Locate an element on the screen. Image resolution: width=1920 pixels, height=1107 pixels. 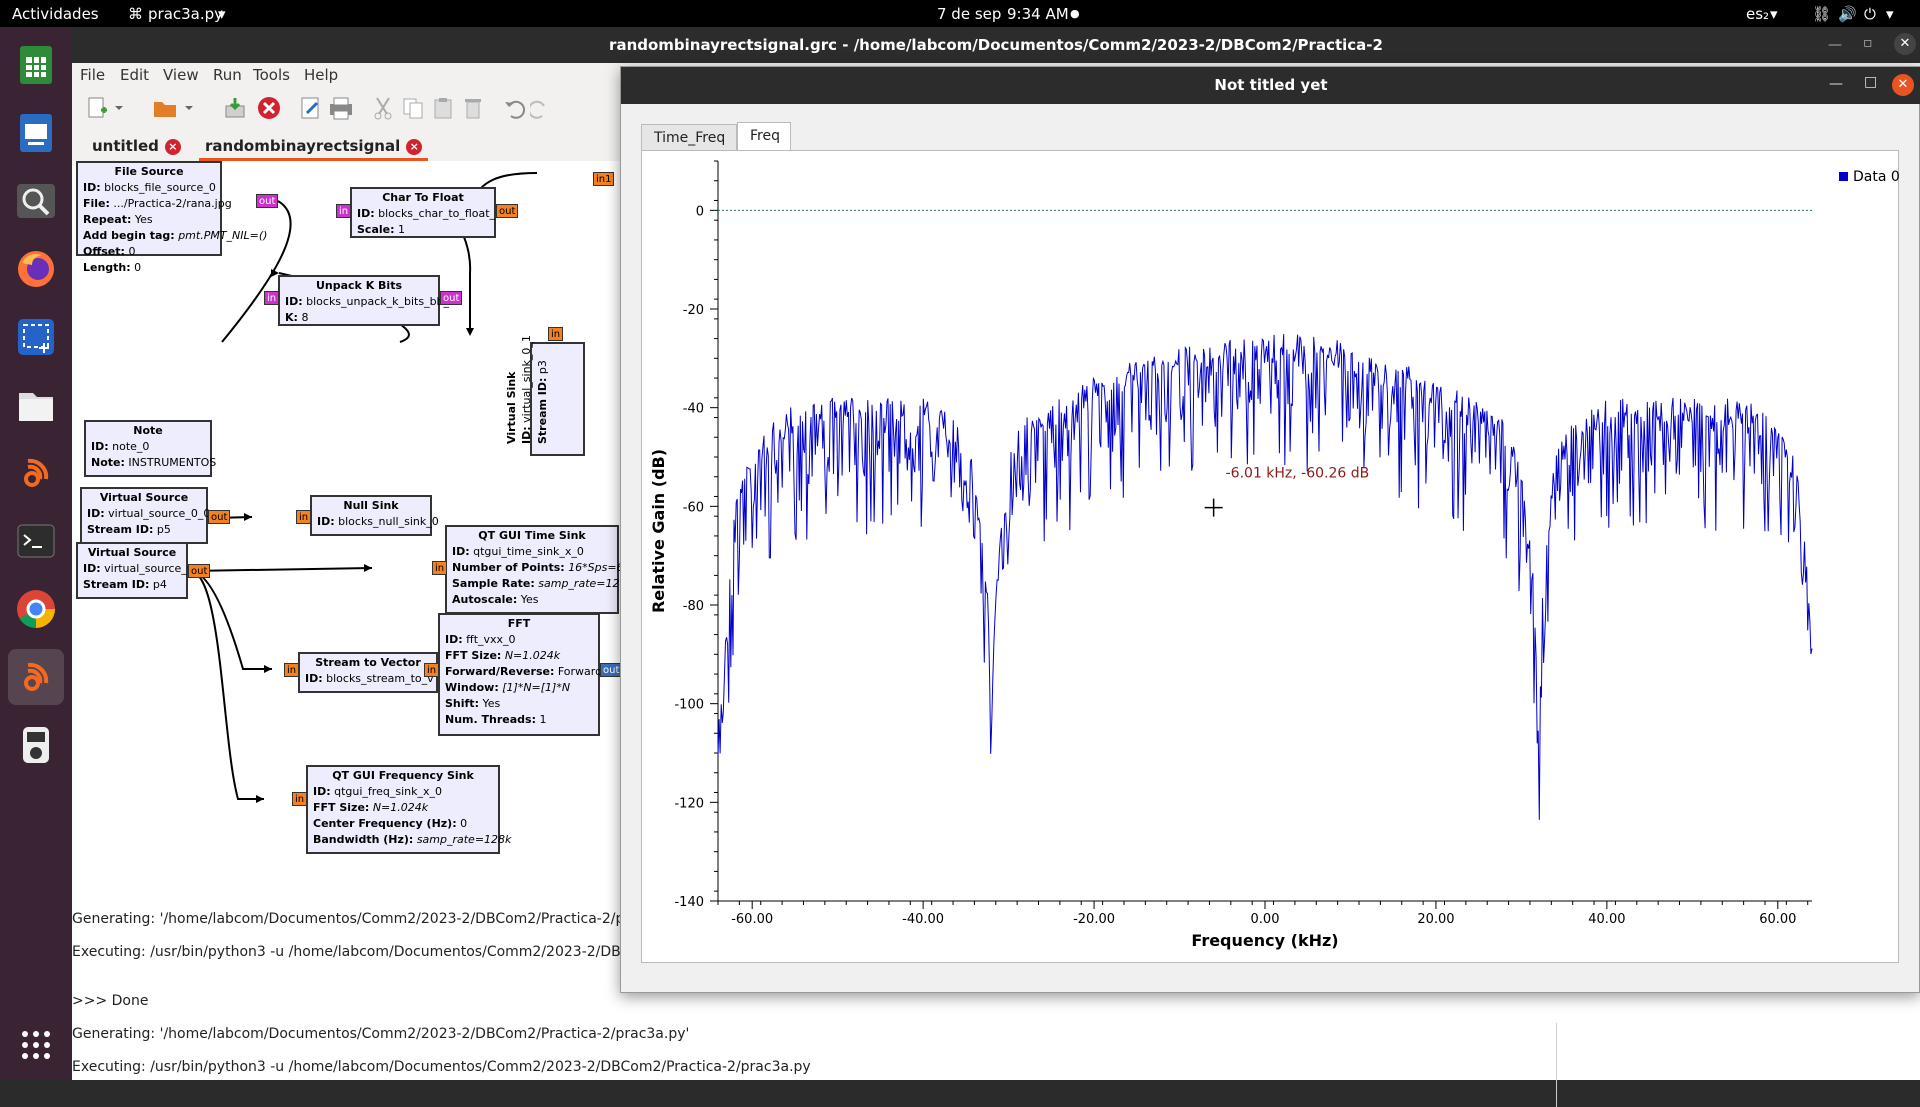
virtual-sink-in-port: in is located at coordinates (556, 334).